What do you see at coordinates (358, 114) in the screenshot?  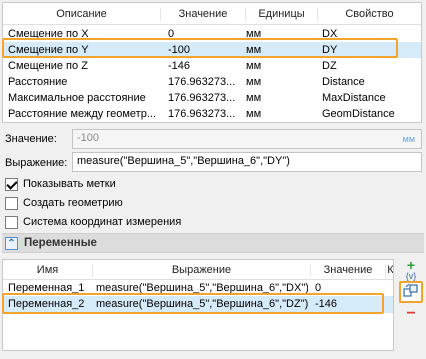 I see `cell-property: GeomDistance` at bounding box center [358, 114].